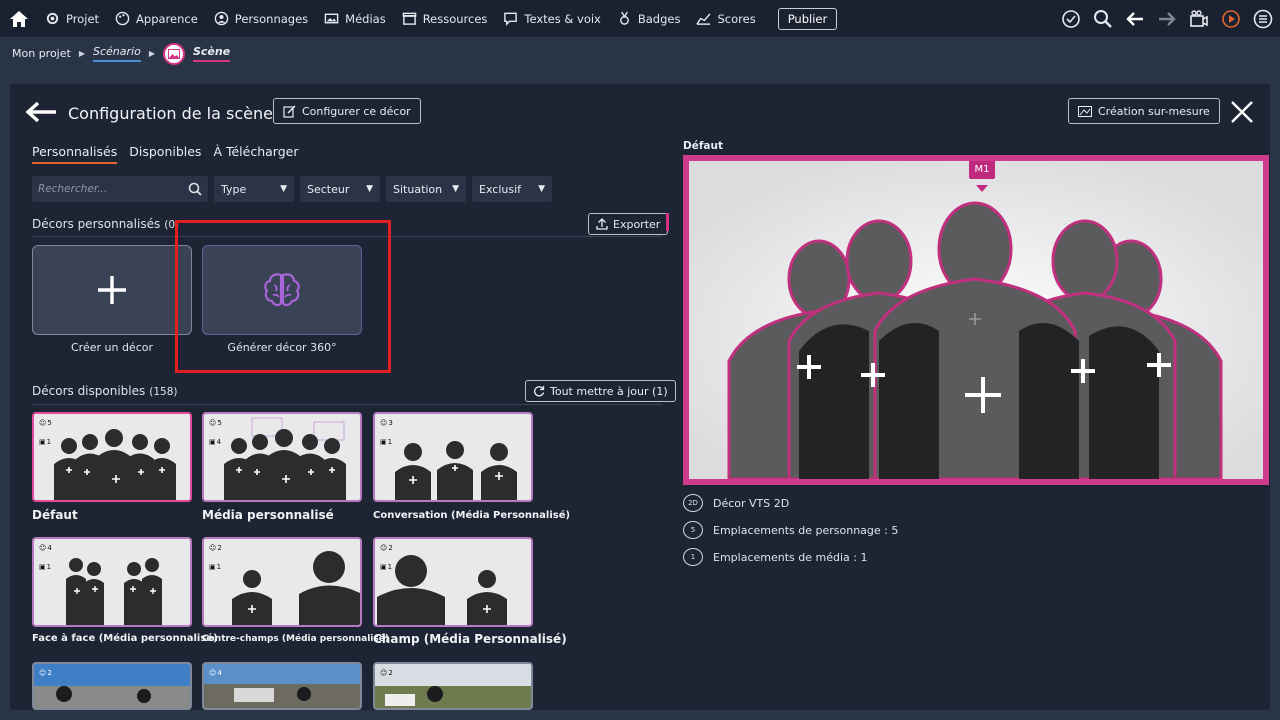  What do you see at coordinates (628, 224) in the screenshot?
I see `export-button: Exporter` at bounding box center [628, 224].